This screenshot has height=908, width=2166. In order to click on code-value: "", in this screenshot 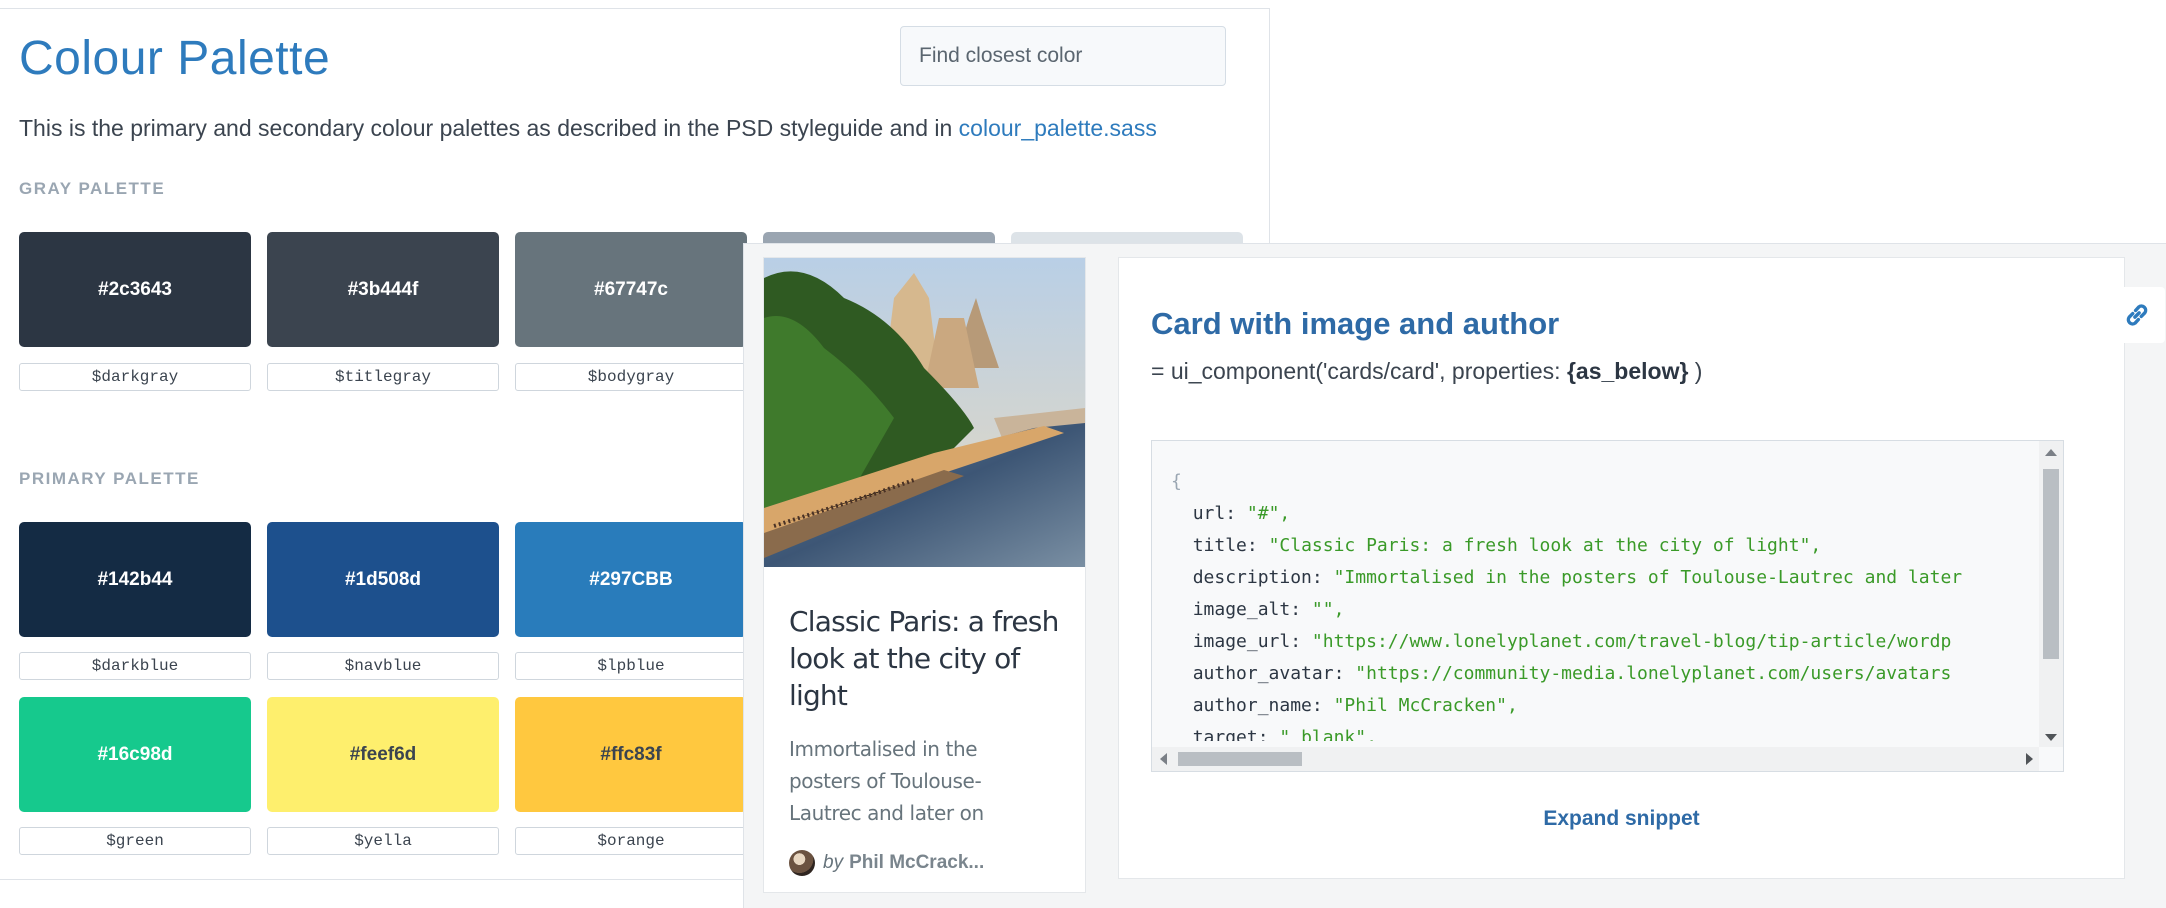, I will do `click(1328, 609)`.